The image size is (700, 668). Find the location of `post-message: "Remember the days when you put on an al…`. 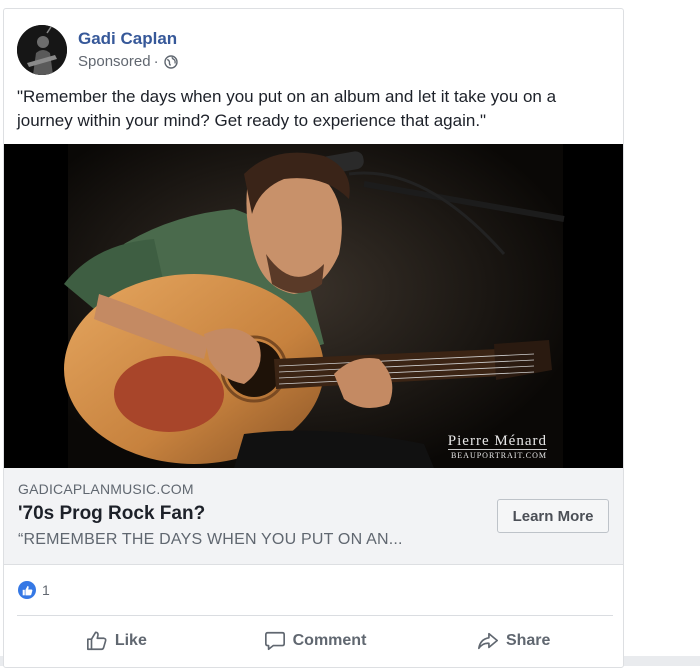

post-message: "Remember the days when you put on an al… is located at coordinates (287, 108).